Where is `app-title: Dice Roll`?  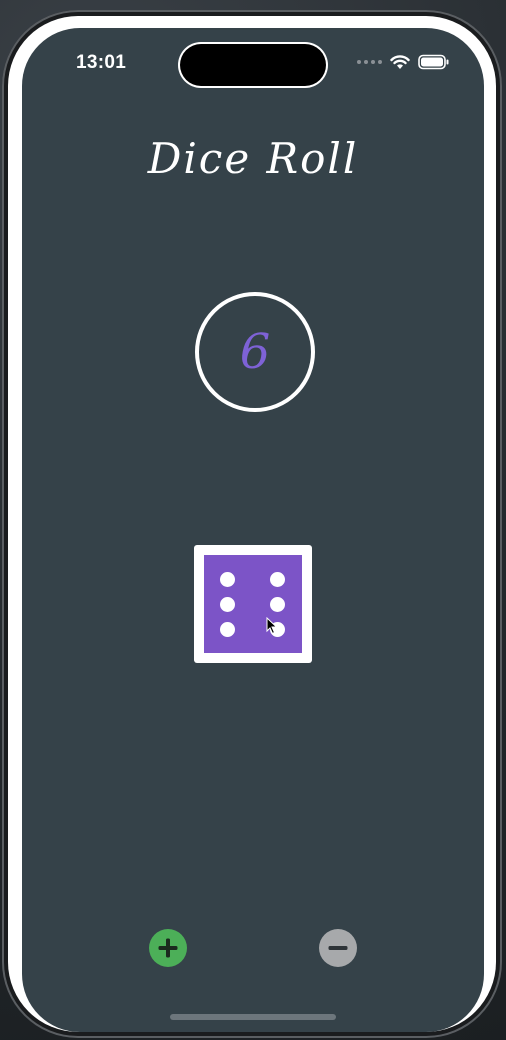
app-title: Dice Roll is located at coordinates (253, 159).